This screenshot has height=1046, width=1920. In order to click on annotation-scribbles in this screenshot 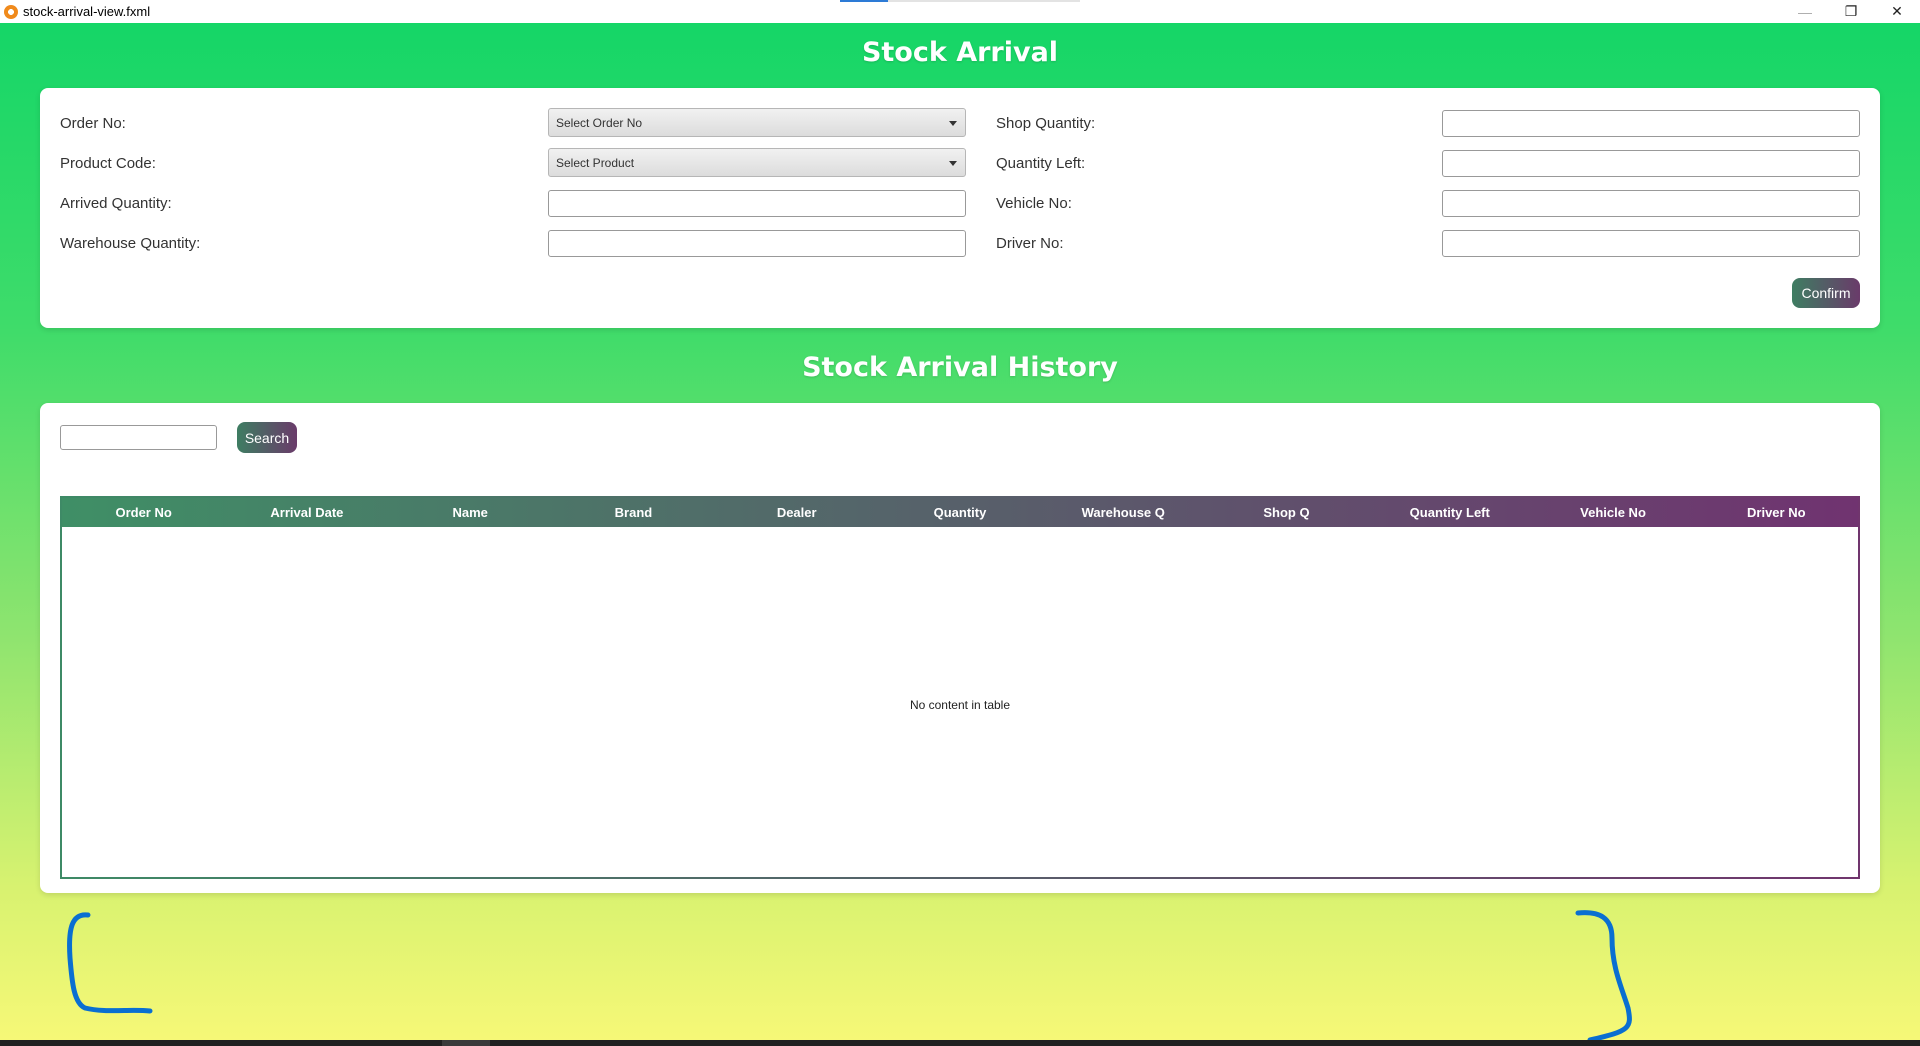, I will do `click(849, 975)`.